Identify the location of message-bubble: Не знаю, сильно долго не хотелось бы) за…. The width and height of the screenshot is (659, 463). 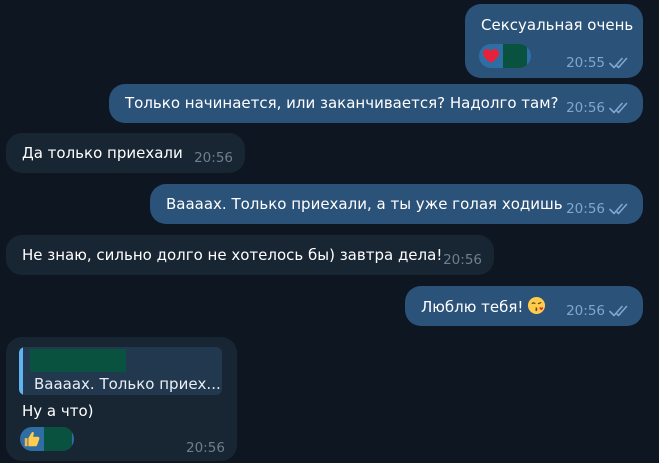
(250, 255).